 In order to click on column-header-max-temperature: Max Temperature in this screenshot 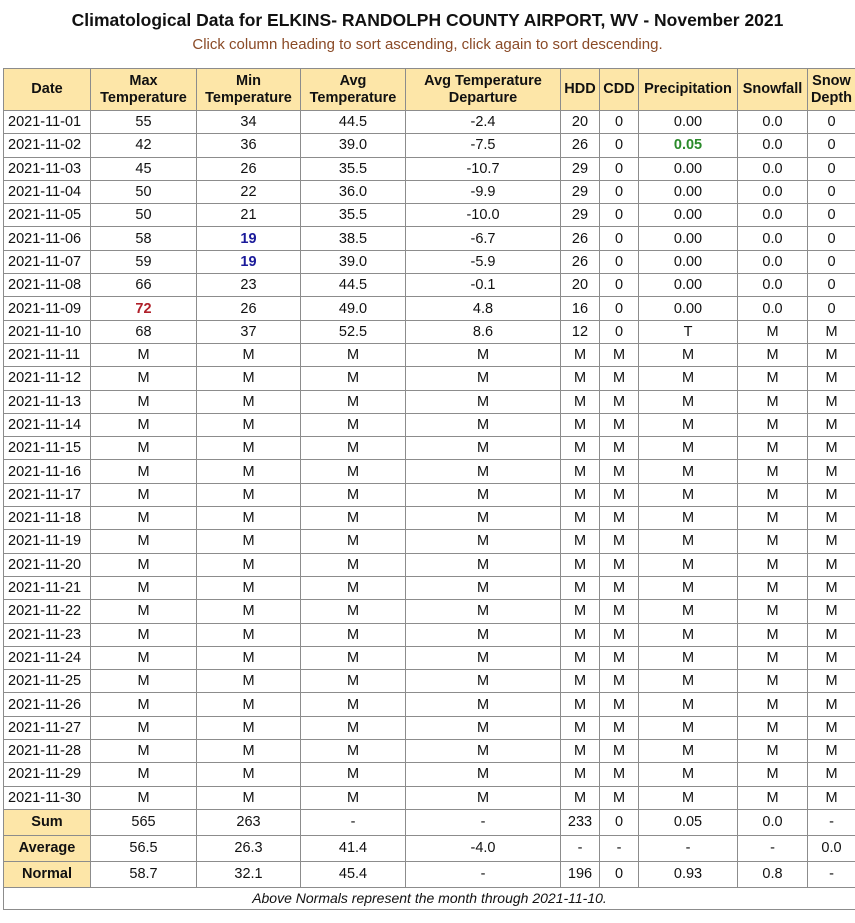, I will do `click(143, 89)`.